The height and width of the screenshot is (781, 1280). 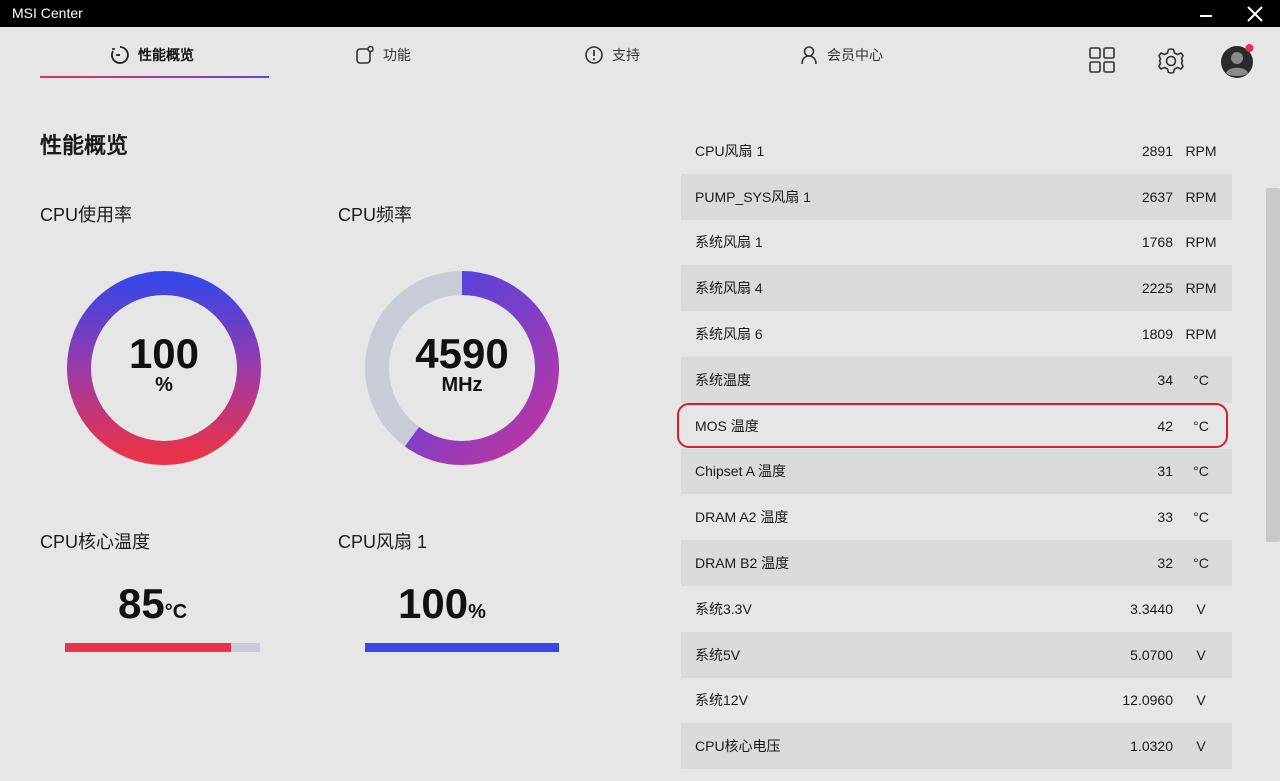 I want to click on sensor-row: MOS 温度 42 °C, so click(x=956, y=426).